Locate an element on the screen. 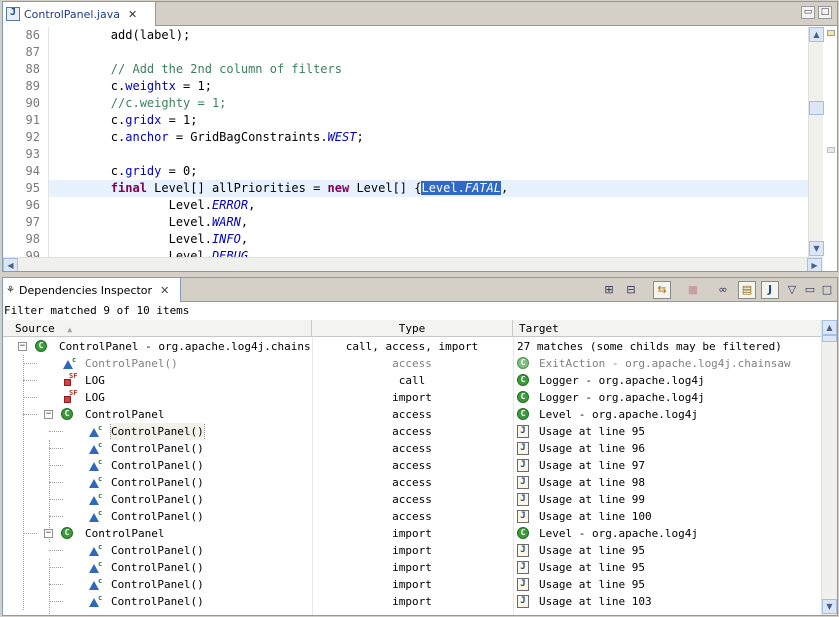  column-header-type: Type is located at coordinates (412, 328).